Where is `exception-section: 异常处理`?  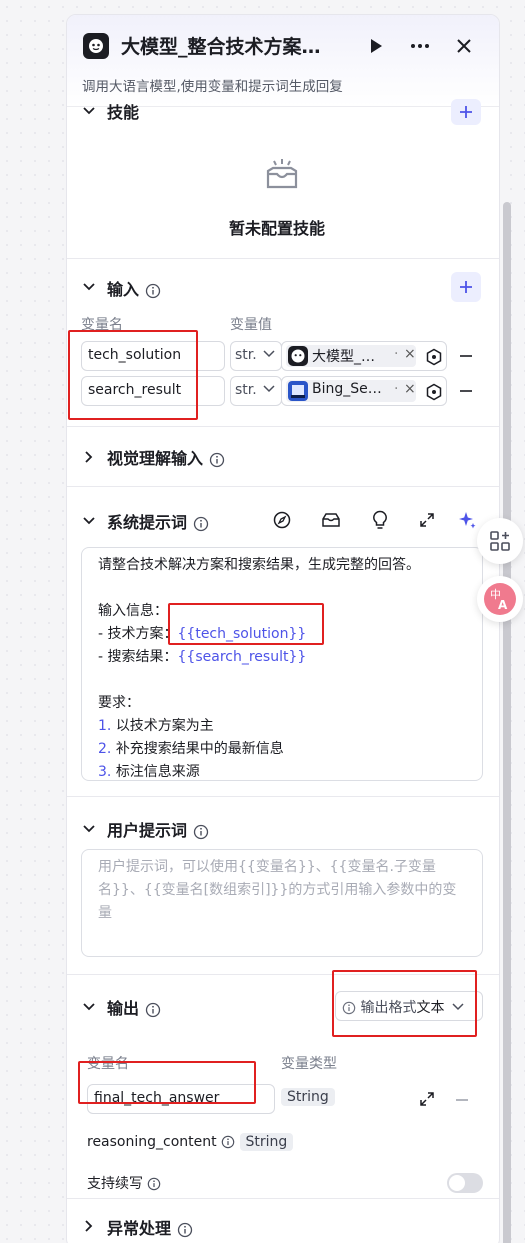
exception-section: 异常处理 is located at coordinates (283, 1221).